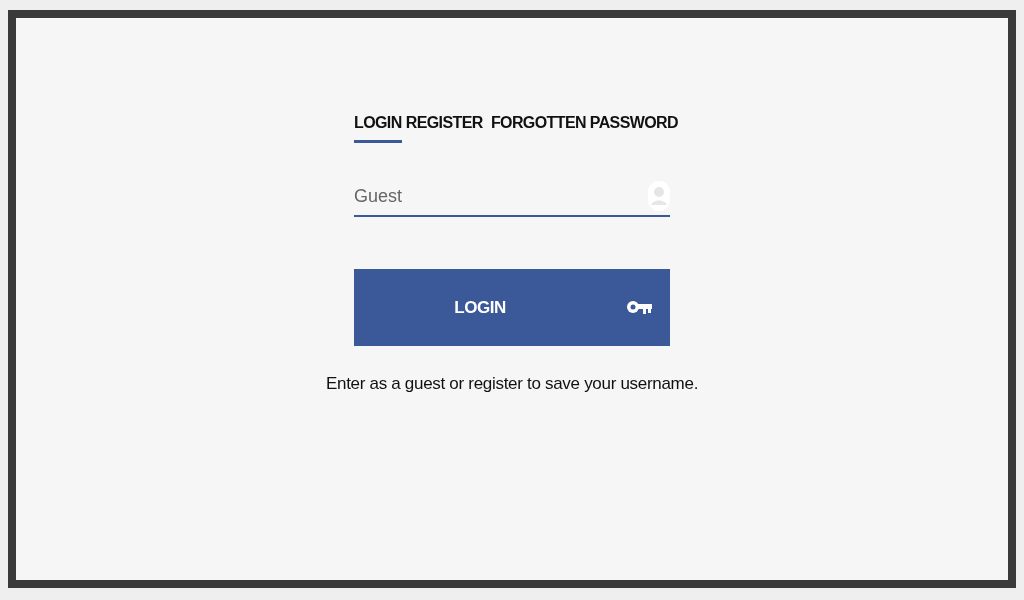  Describe the element at coordinates (378, 126) in the screenshot. I see `tab: LOGIN` at that location.